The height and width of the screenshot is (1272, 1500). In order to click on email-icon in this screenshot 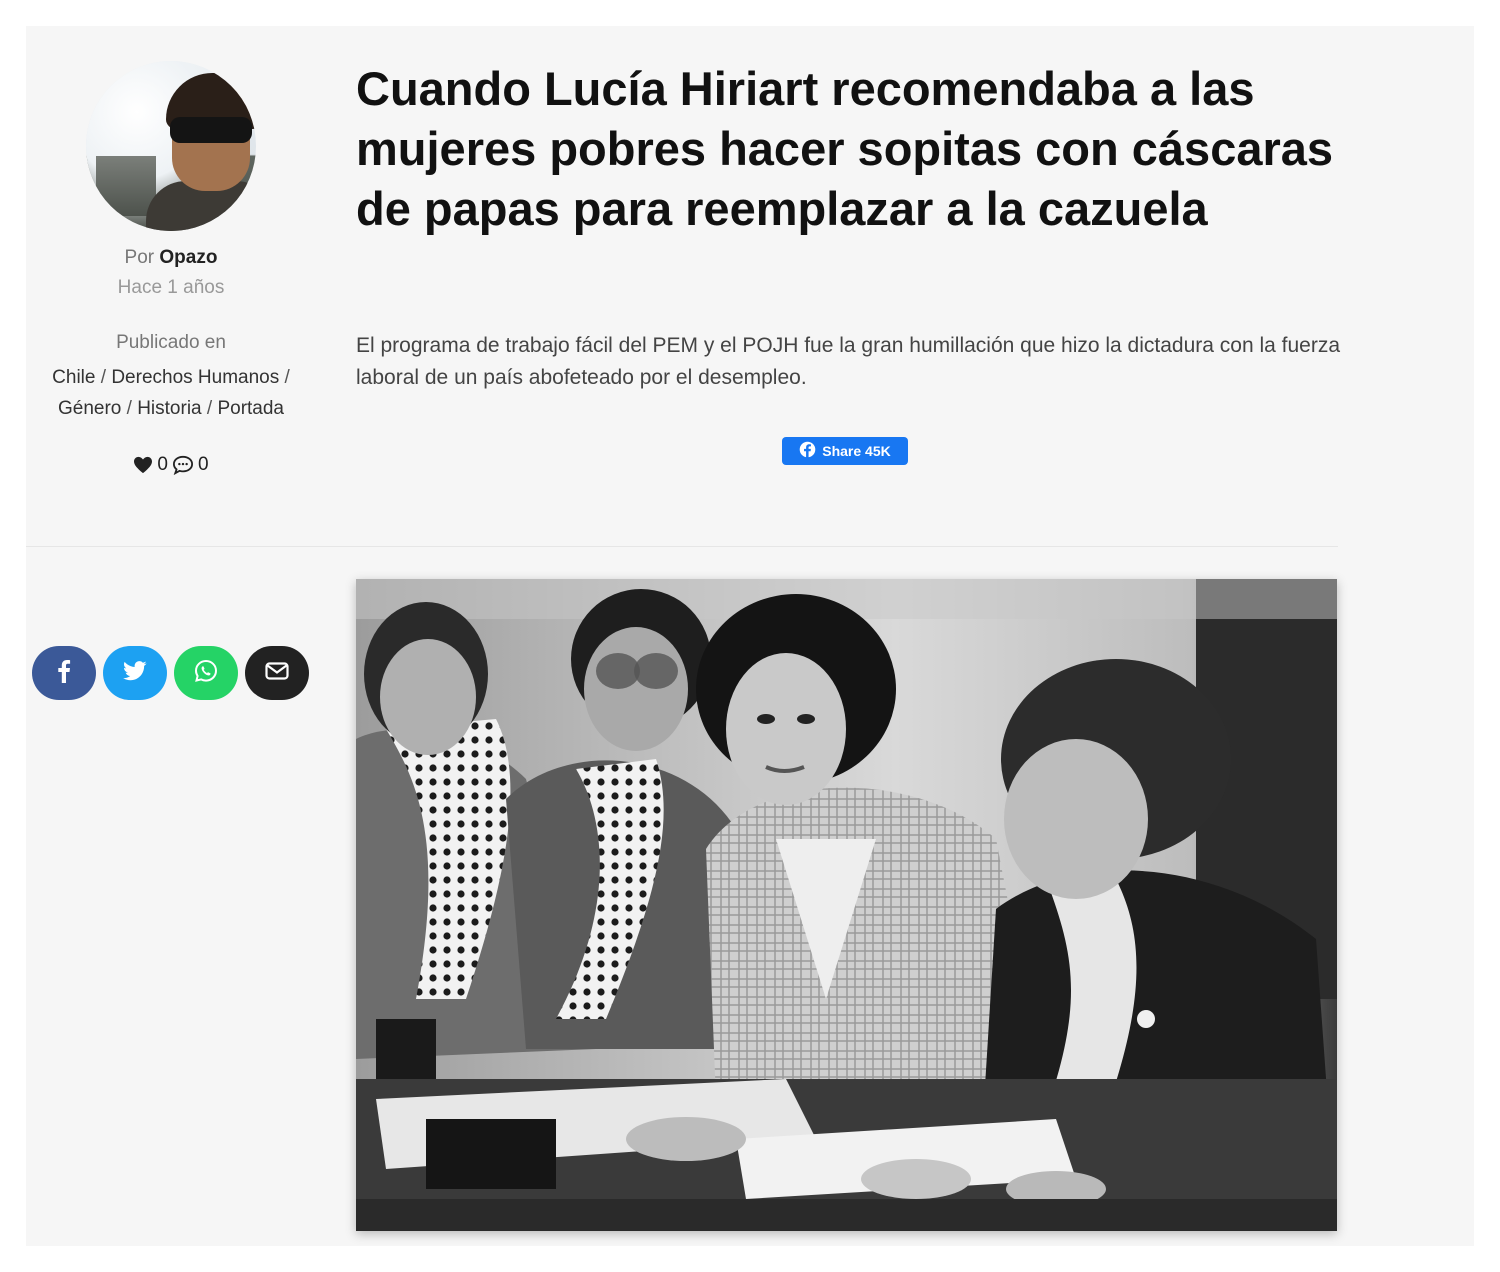, I will do `click(277, 673)`.